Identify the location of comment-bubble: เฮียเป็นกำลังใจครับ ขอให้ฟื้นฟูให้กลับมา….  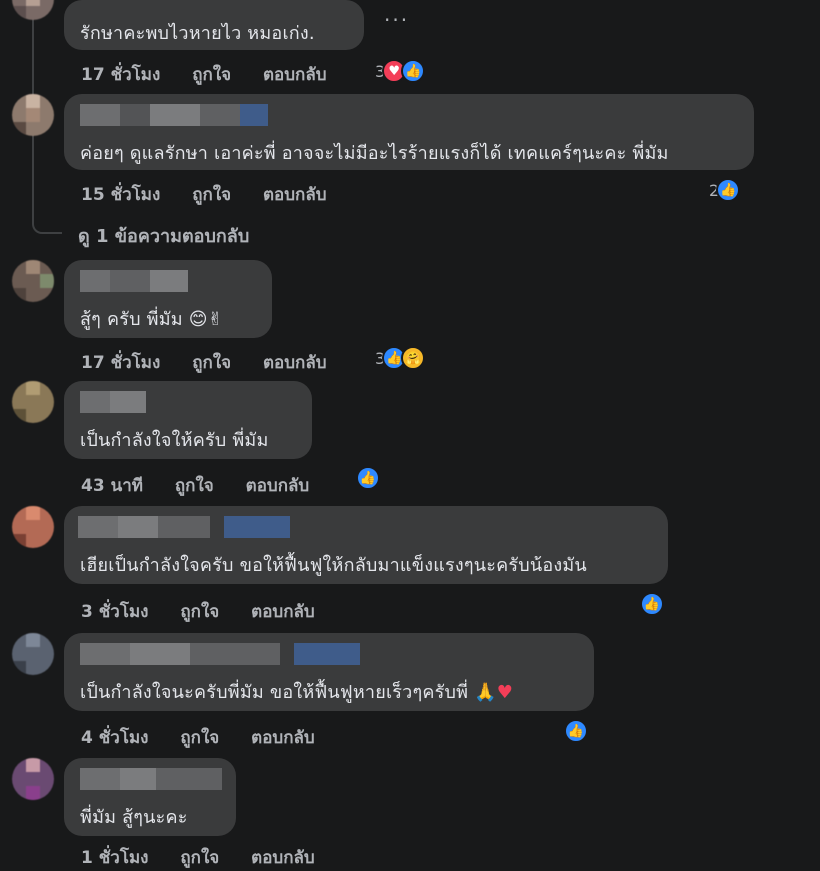
(366, 545).